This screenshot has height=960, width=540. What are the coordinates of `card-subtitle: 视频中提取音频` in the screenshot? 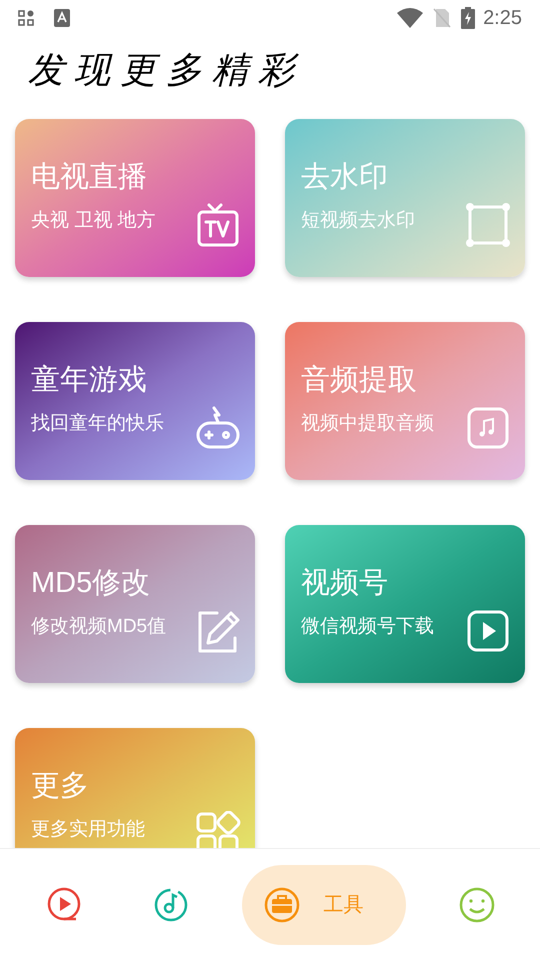 It's located at (367, 424).